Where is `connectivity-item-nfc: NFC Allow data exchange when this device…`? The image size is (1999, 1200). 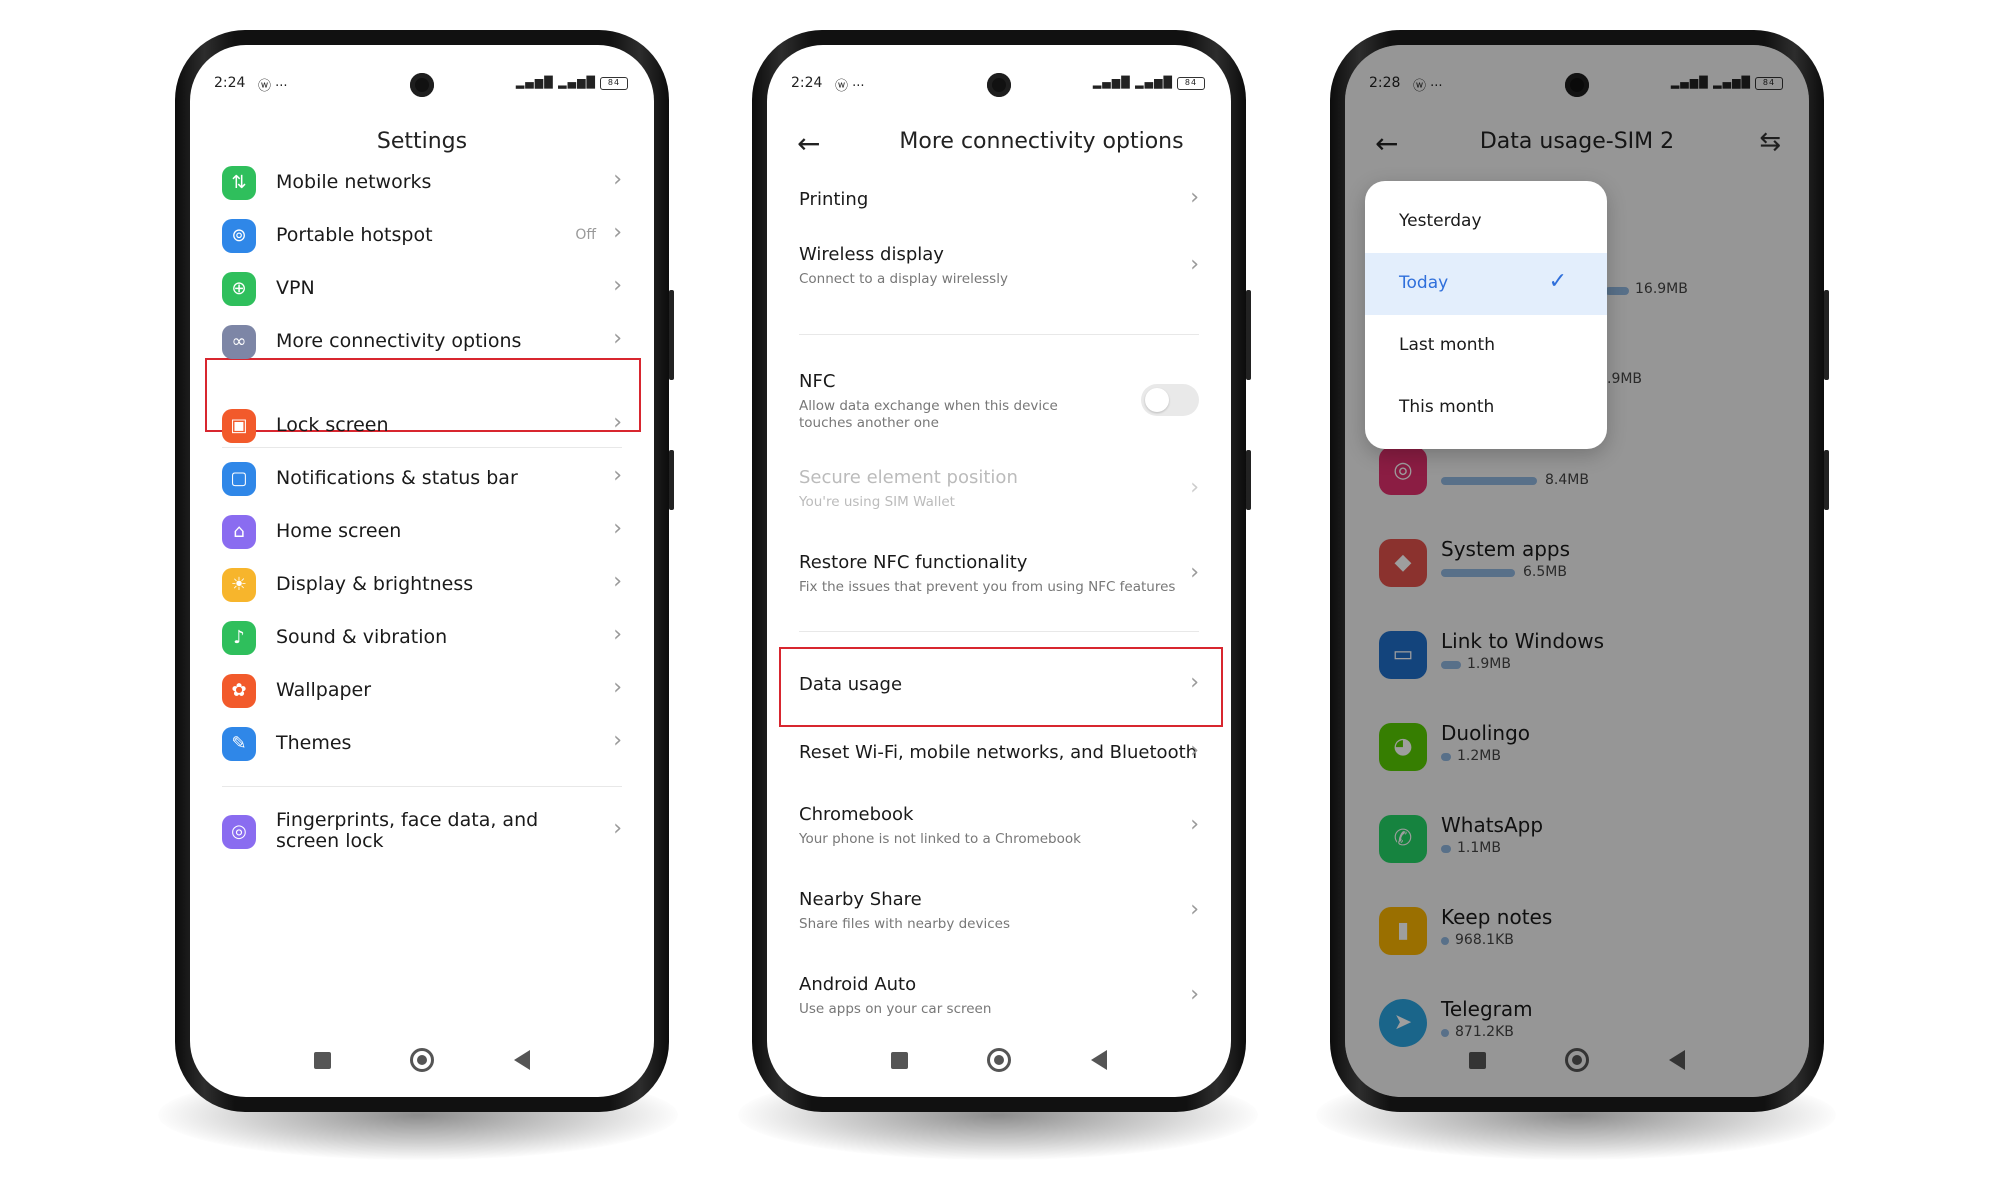
connectivity-item-nfc: NFC Allow data exchange when this device… is located at coordinates (999, 399).